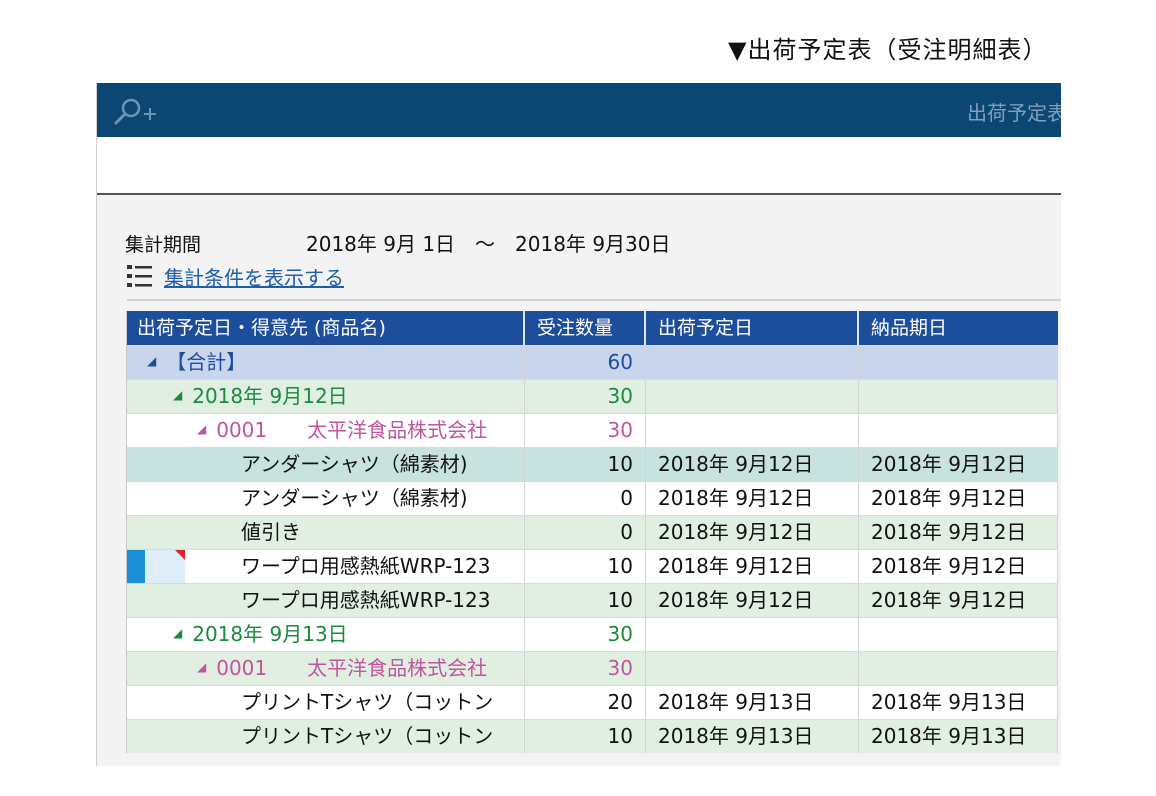 Image resolution: width=1156 pixels, height=796 pixels. I want to click on toolbar-area, so click(579, 166).